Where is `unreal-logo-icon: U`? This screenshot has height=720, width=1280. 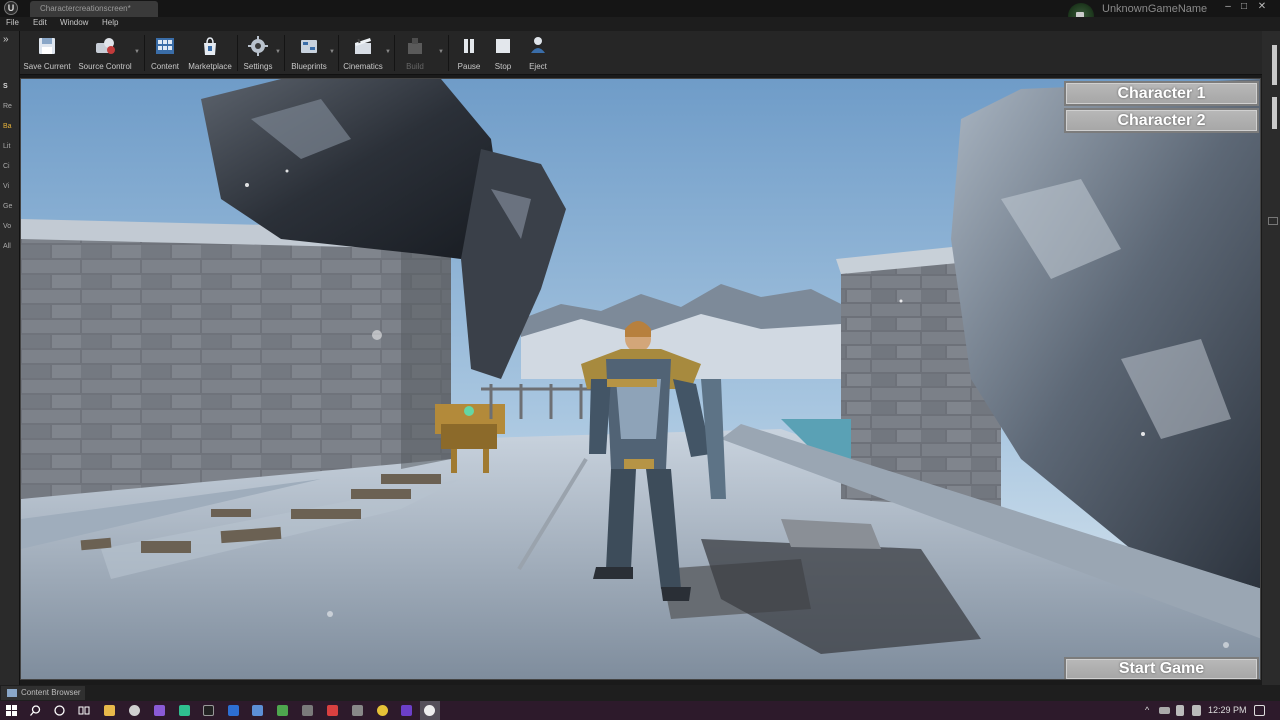
unreal-logo-icon: U is located at coordinates (11, 8).